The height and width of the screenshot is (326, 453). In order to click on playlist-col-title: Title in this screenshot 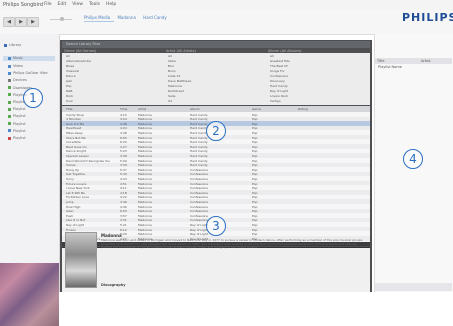, I will do `click(381, 61)`.